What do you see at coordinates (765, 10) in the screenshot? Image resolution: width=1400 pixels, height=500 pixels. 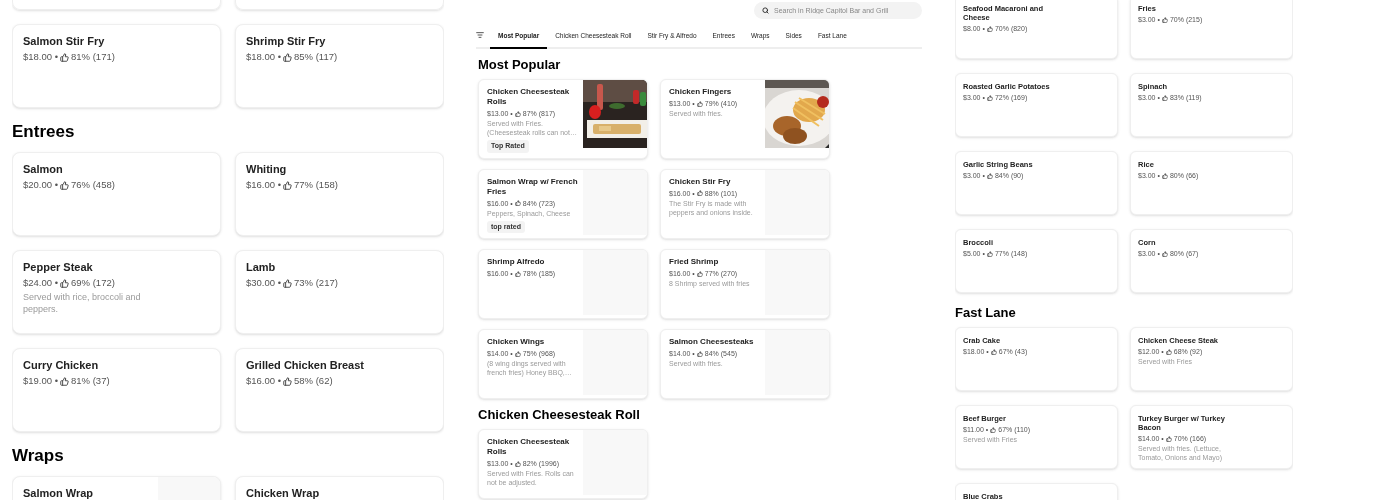 I see `search-icon` at bounding box center [765, 10].